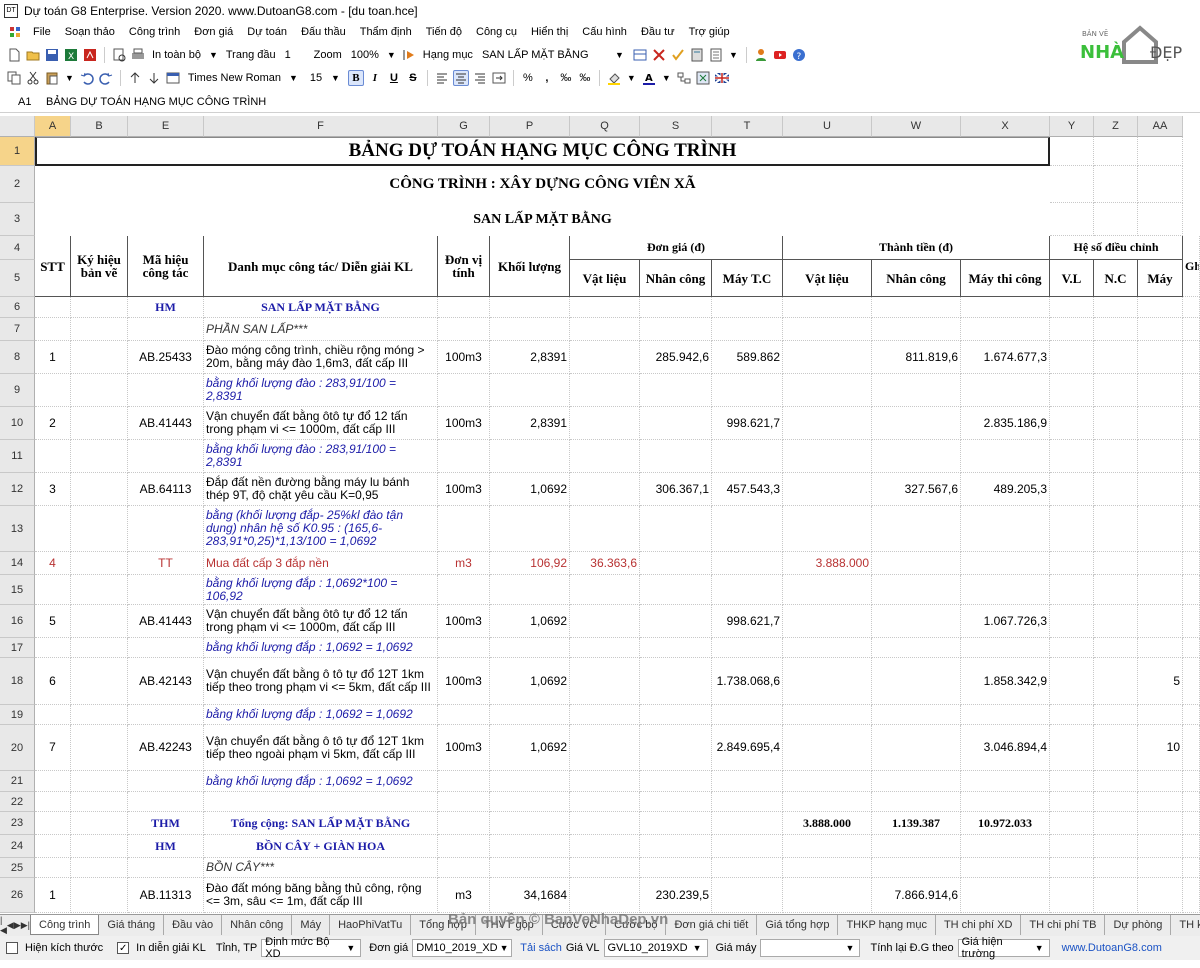 Image resolution: width=1200 pixels, height=968 pixels. Describe the element at coordinates (321, 266) in the screenshot. I see `header-danh-muc: Danh mục công tác/ Diễn giải KL` at that location.